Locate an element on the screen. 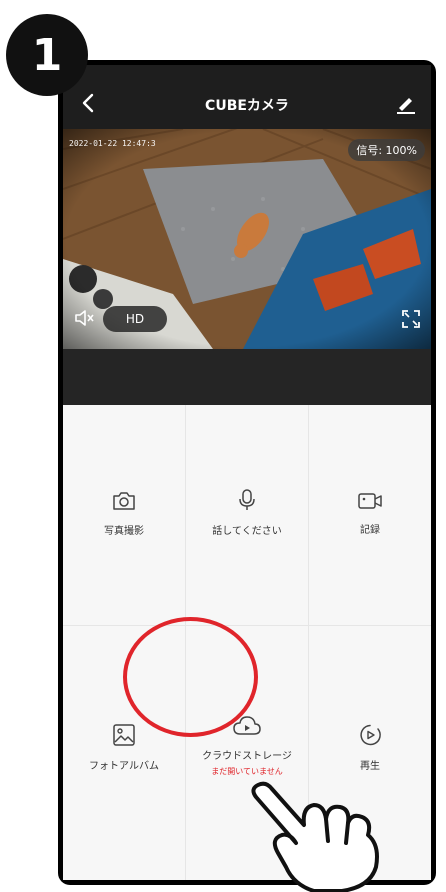 This screenshot has width=446, height=892. video-timestamp: 2022-01-22 12:47:3 is located at coordinates (112, 143).